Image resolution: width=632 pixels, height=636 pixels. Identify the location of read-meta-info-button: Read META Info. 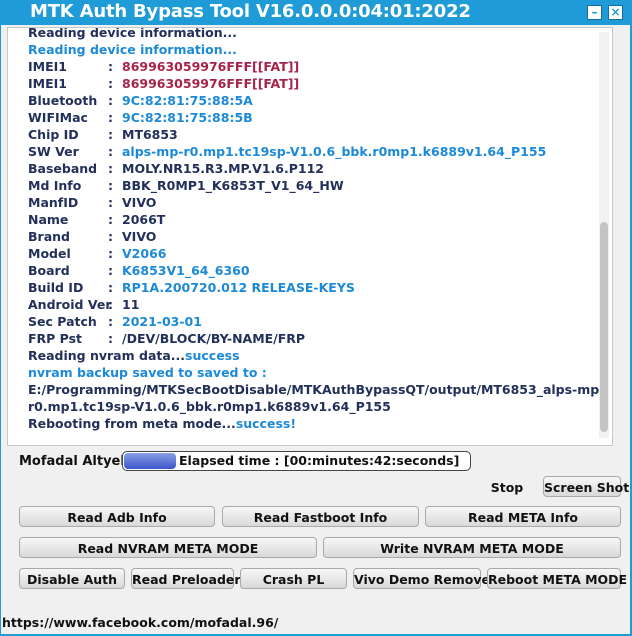
(523, 516).